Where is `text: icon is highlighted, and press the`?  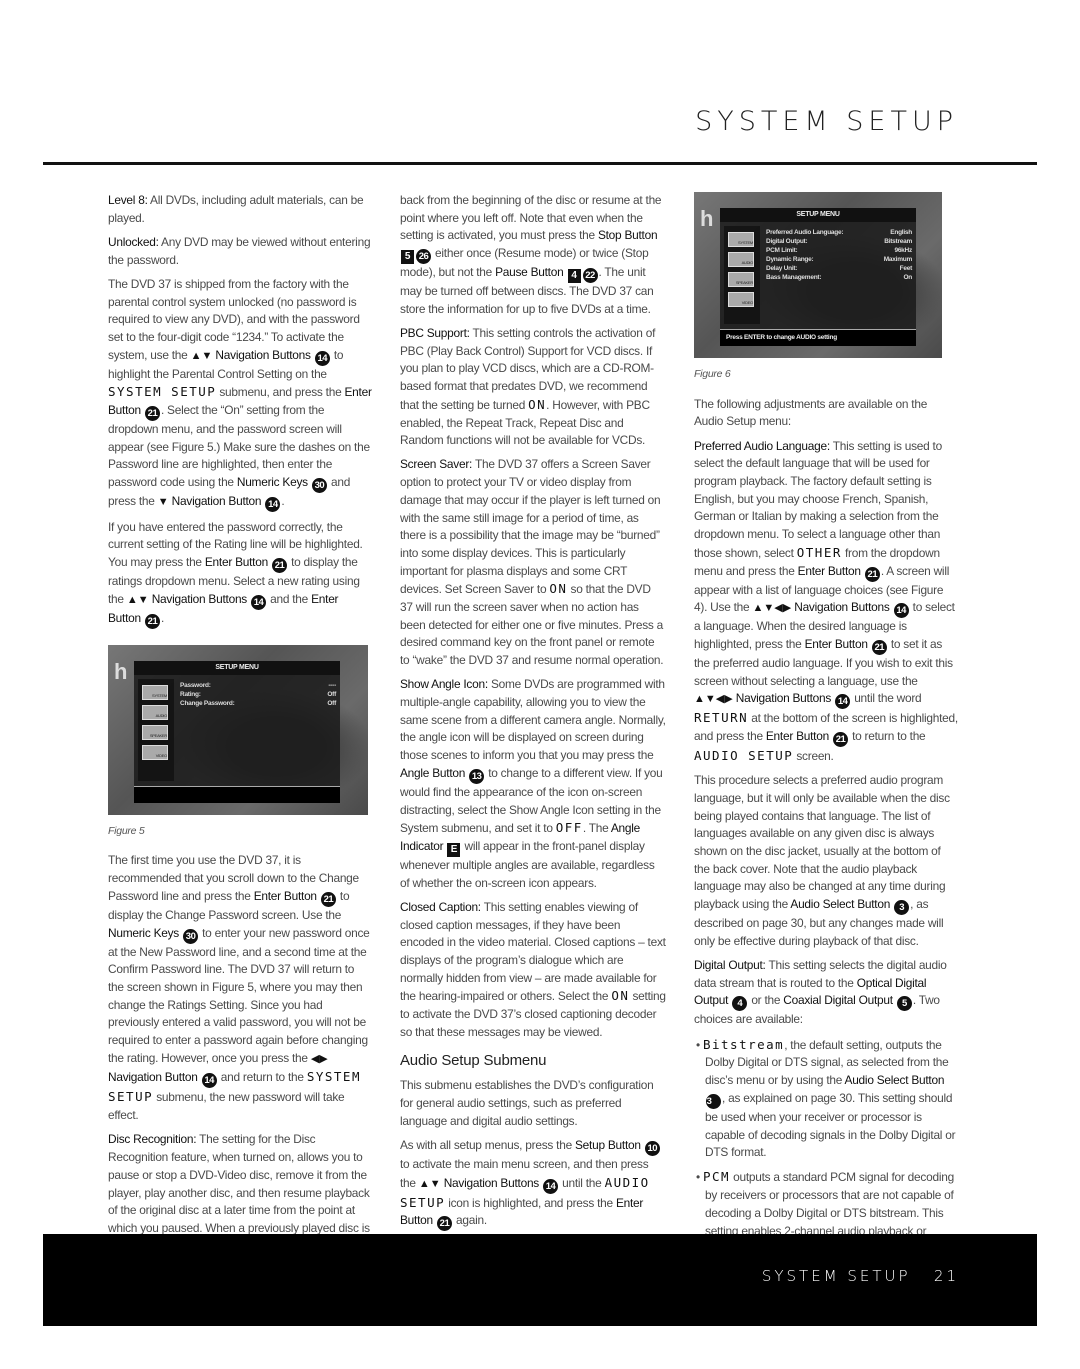 text: icon is highlighted, and press the is located at coordinates (530, 1202).